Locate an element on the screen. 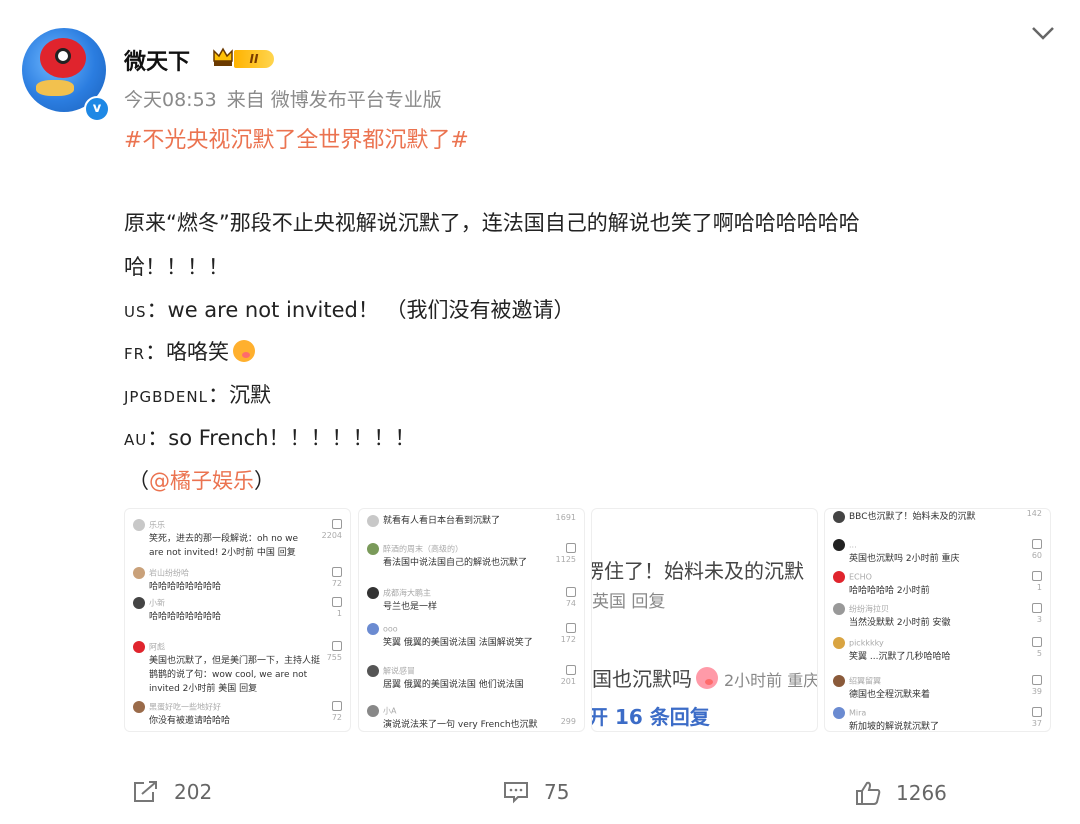 This screenshot has height=824, width=1080. image-thumbnail-3: 愣住了！始料未及的沉默 英国 回复 国也沉默吗 2小时前 重庆 开 16 条回复 is located at coordinates (704, 620).